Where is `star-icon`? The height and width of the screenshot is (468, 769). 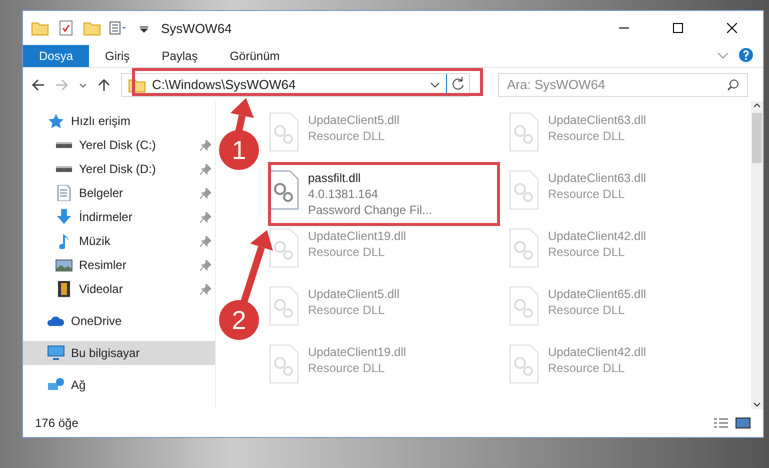
star-icon is located at coordinates (56, 121).